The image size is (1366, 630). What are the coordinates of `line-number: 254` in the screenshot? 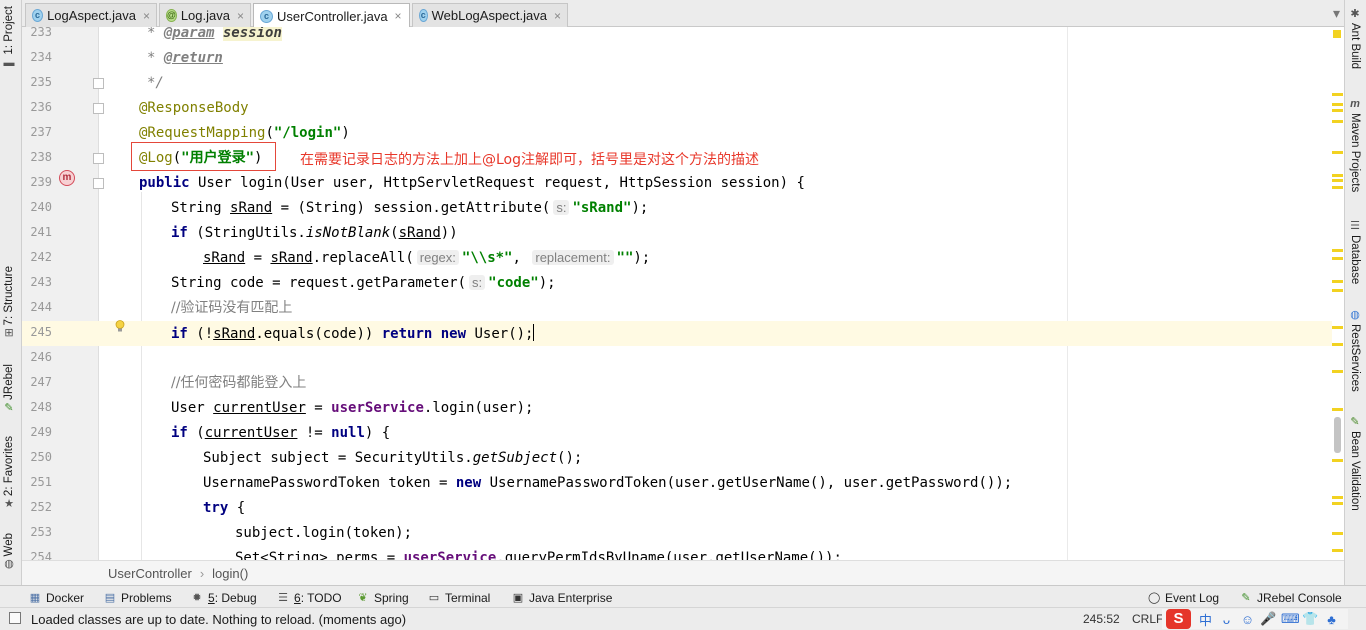 It's located at (41, 555).